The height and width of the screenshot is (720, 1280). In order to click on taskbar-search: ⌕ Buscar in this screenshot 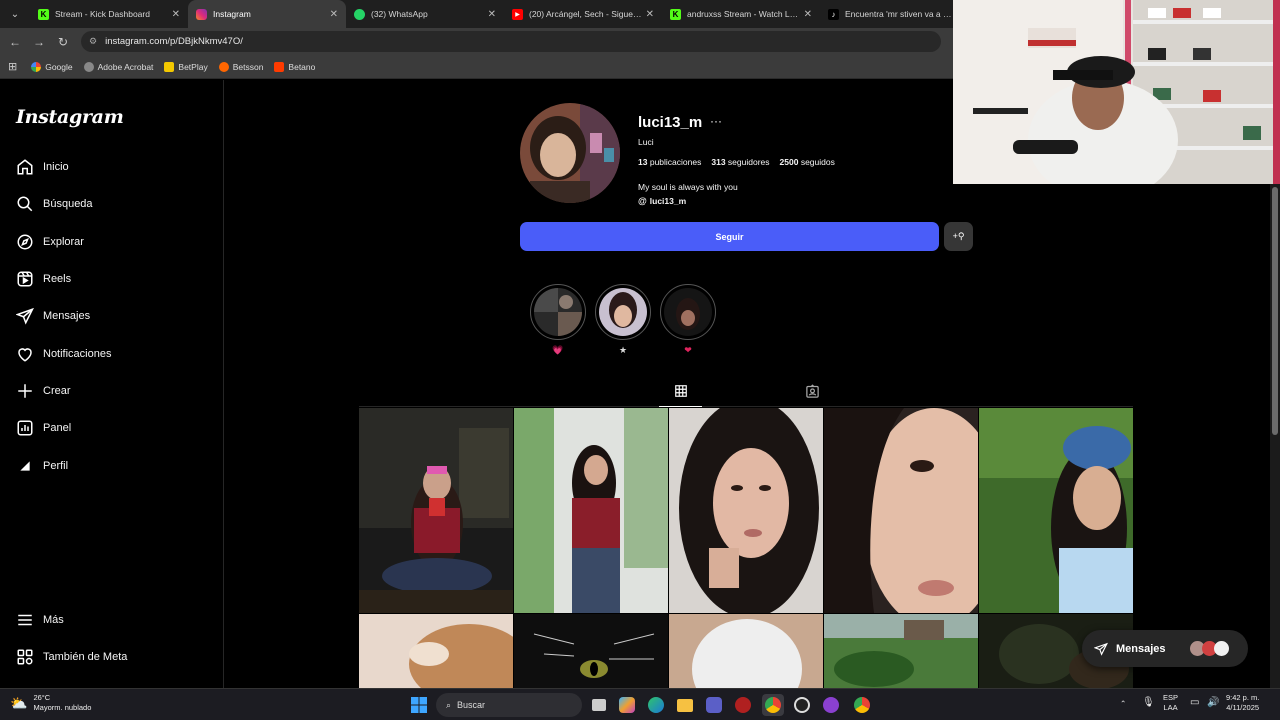, I will do `click(509, 705)`.